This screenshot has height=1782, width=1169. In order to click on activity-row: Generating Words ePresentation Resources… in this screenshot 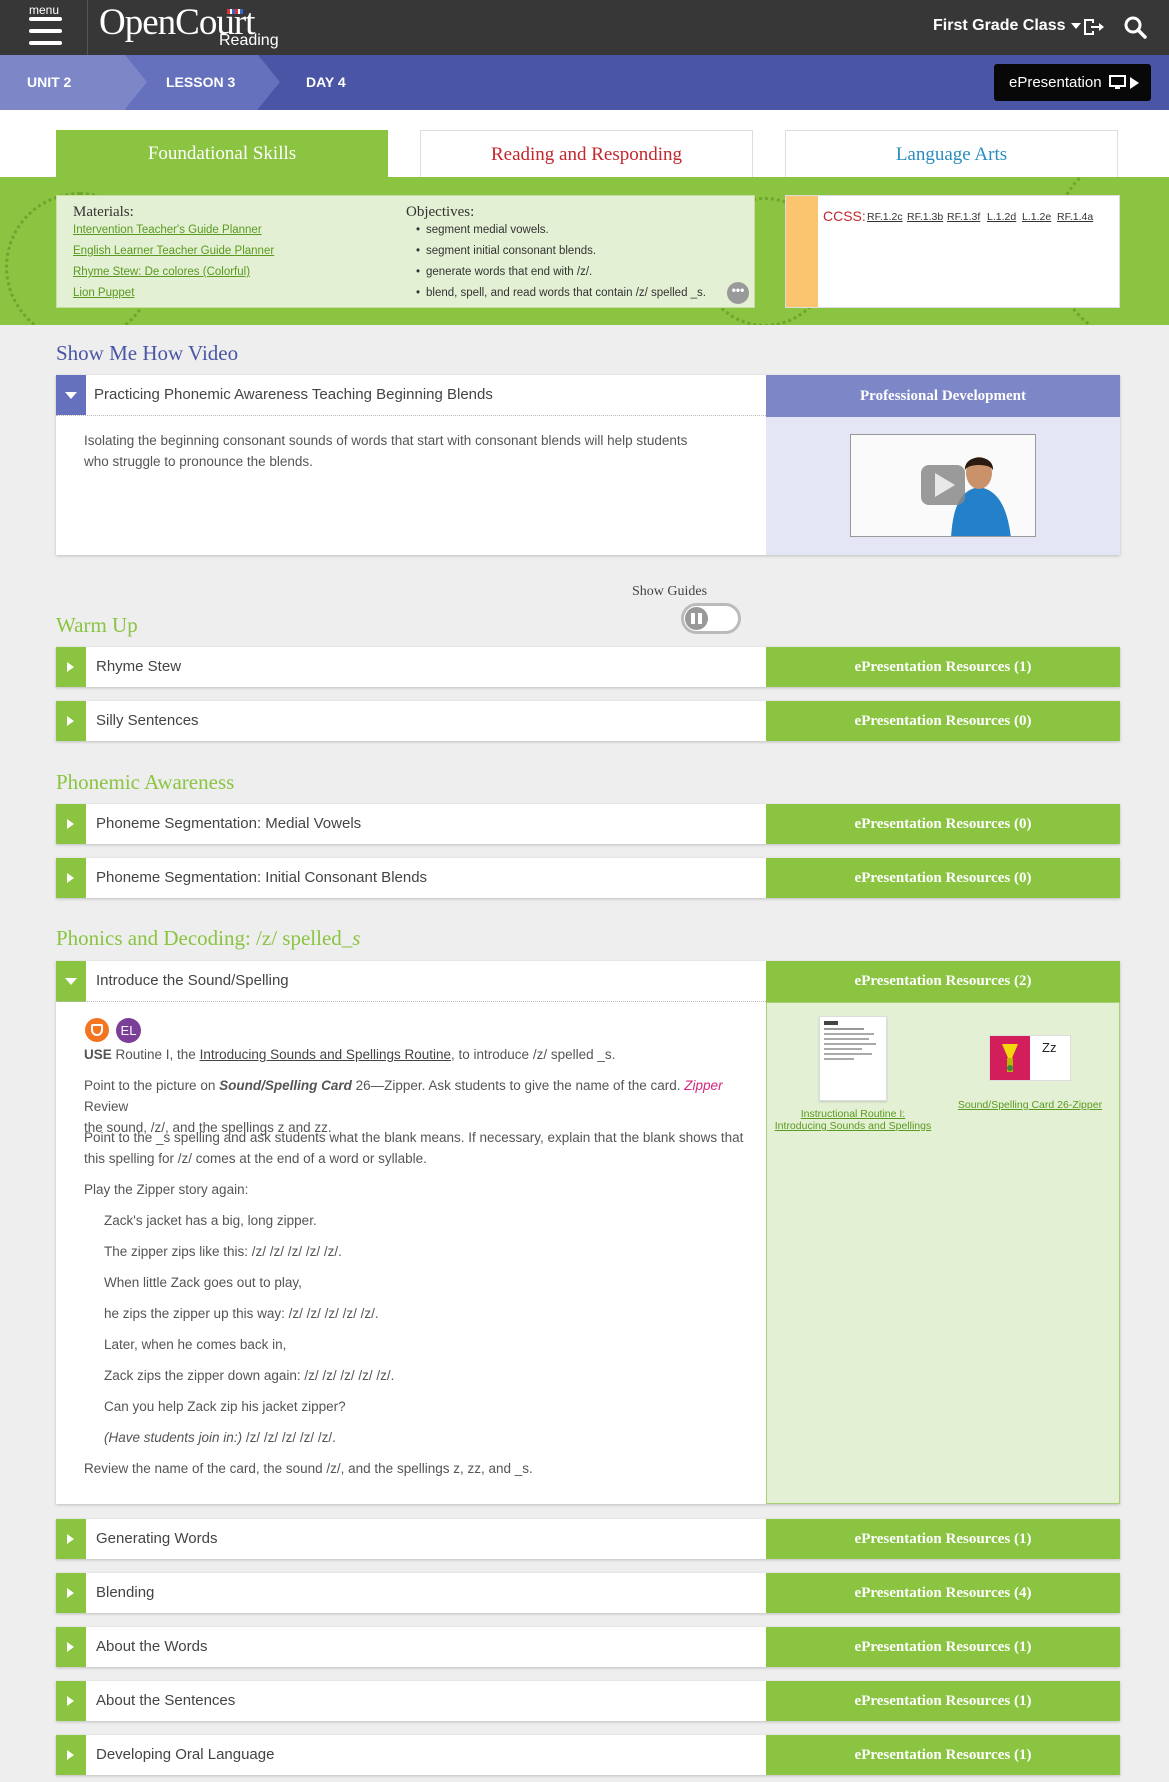, I will do `click(588, 1539)`.